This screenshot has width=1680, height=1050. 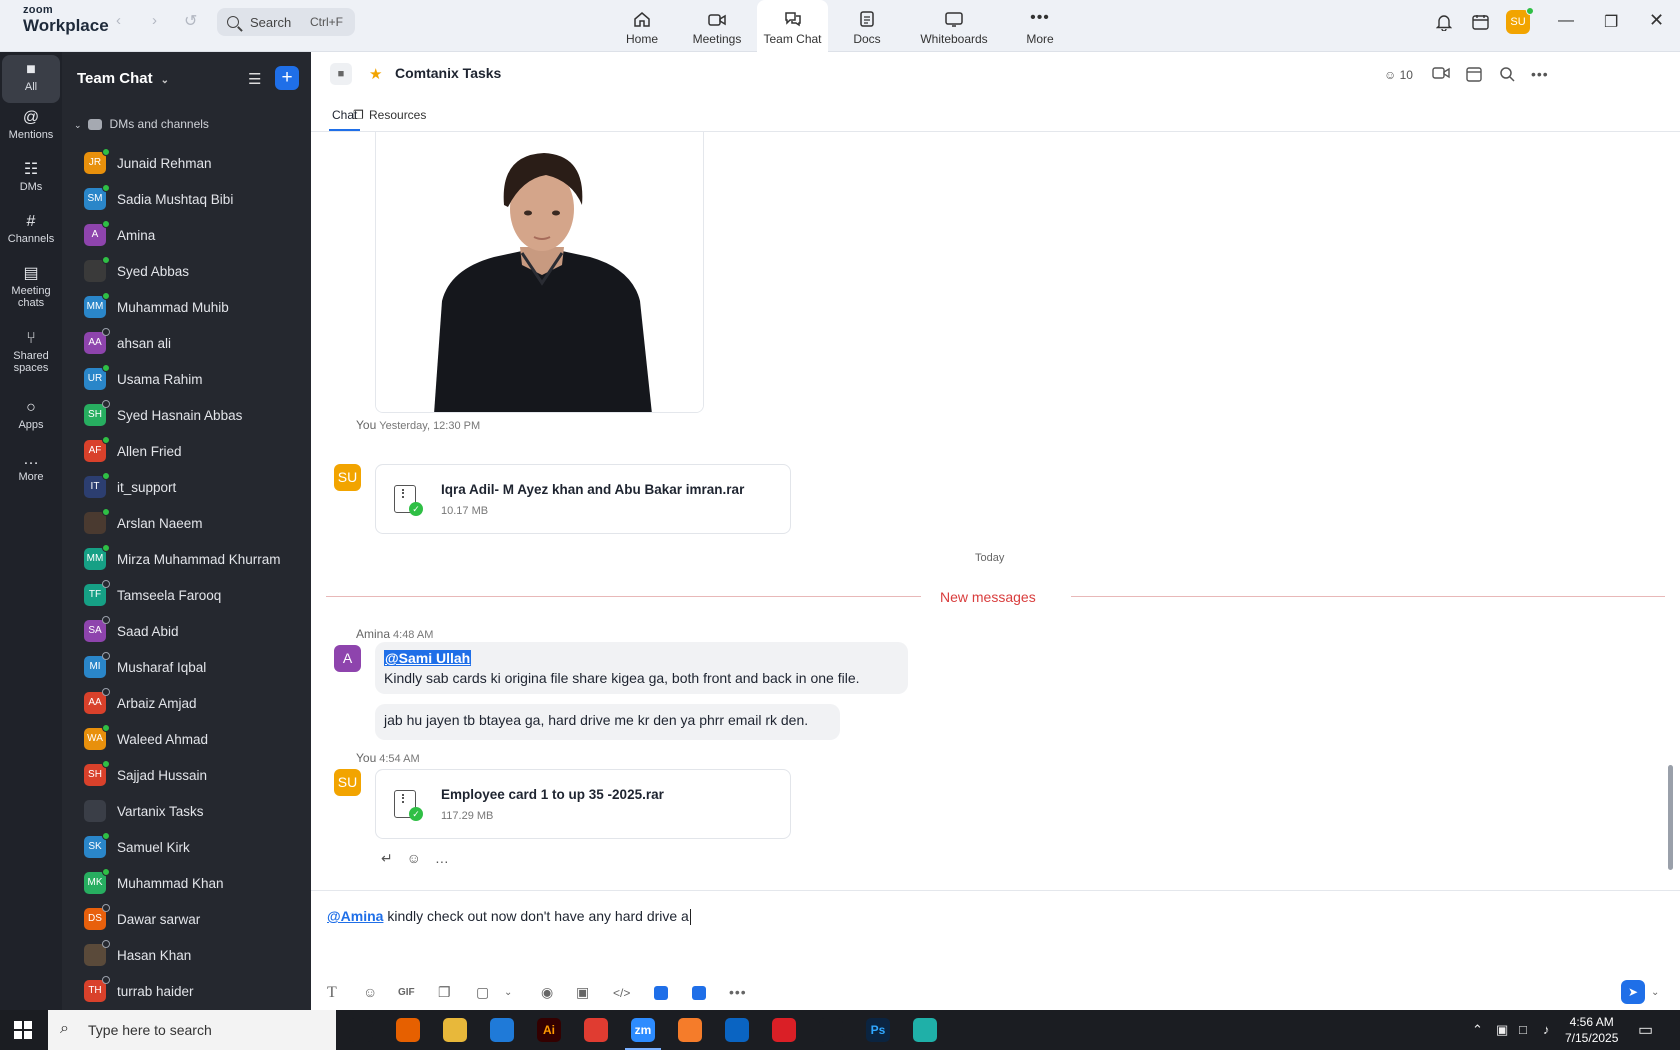 What do you see at coordinates (123, 78) in the screenshot?
I see `sidebar-title: Team Chat ⌄` at bounding box center [123, 78].